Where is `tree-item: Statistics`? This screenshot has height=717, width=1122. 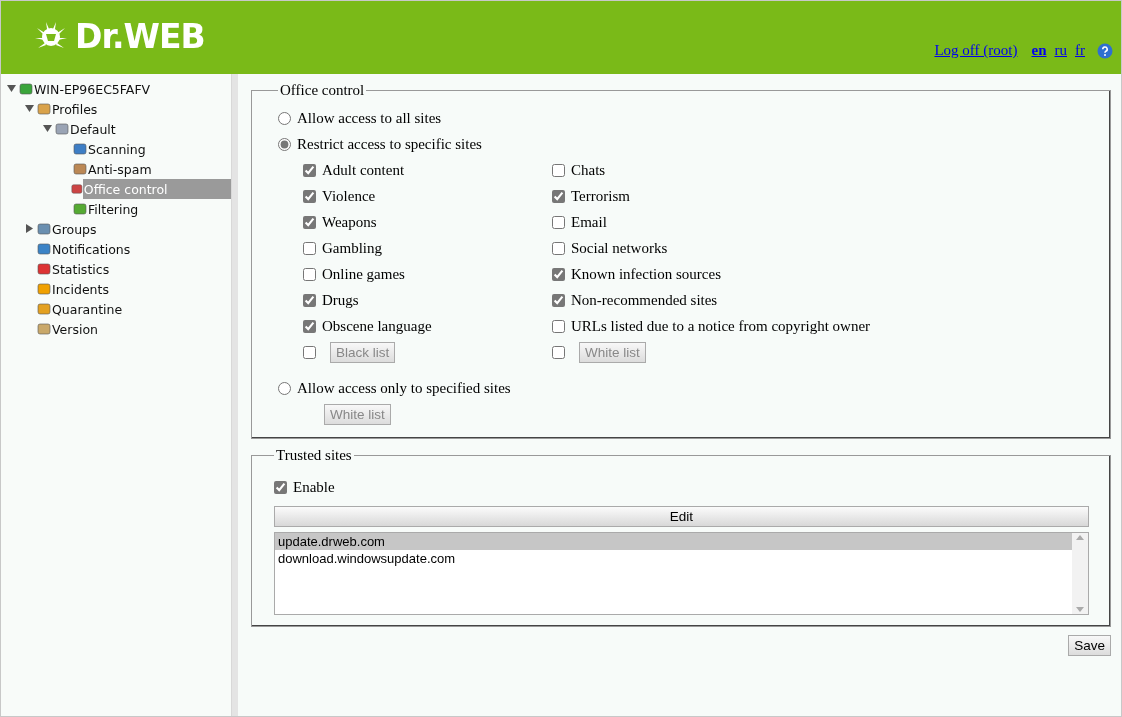
tree-item: Statistics is located at coordinates (82, 269).